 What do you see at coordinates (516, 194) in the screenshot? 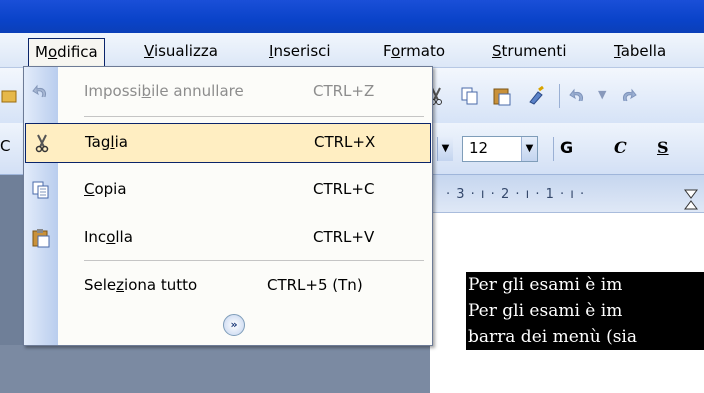
I see `ruler-ticks: · 3 · ı · 2 · ı · 1 · ı ·` at bounding box center [516, 194].